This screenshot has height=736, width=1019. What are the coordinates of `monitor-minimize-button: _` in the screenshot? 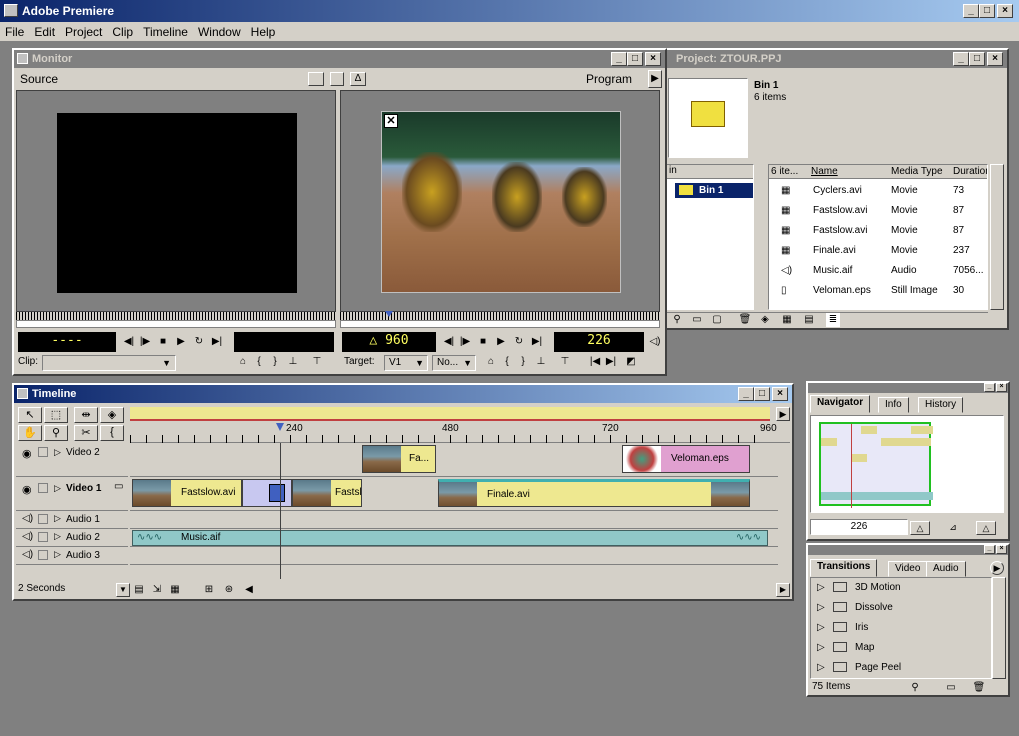 It's located at (619, 59).